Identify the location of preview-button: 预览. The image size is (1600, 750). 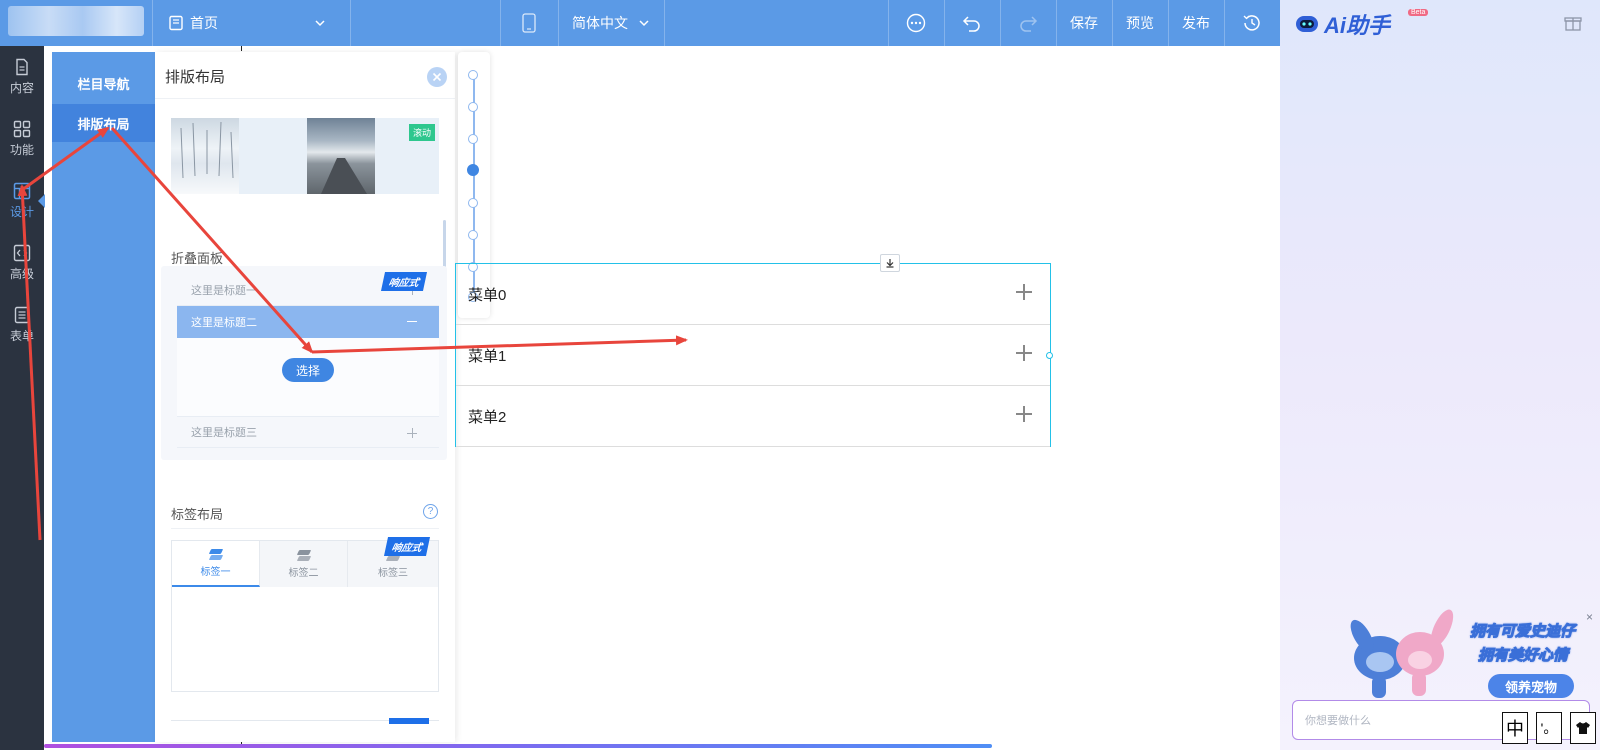
(1140, 23).